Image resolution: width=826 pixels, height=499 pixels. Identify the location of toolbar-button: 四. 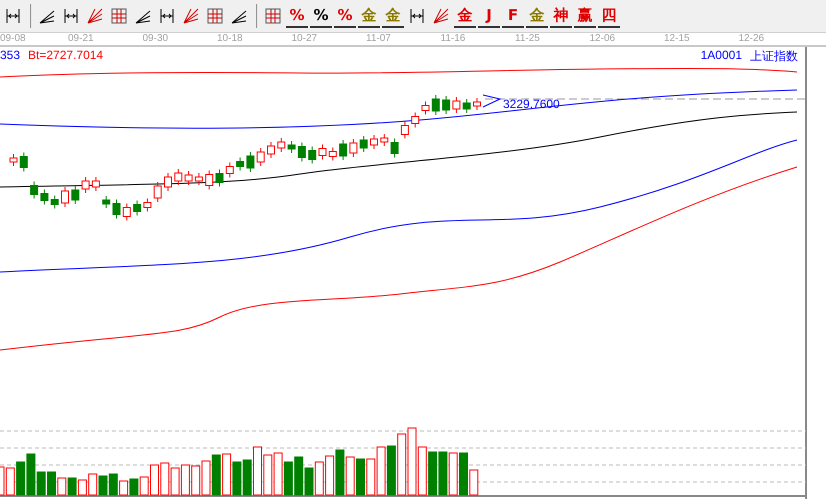
(609, 16).